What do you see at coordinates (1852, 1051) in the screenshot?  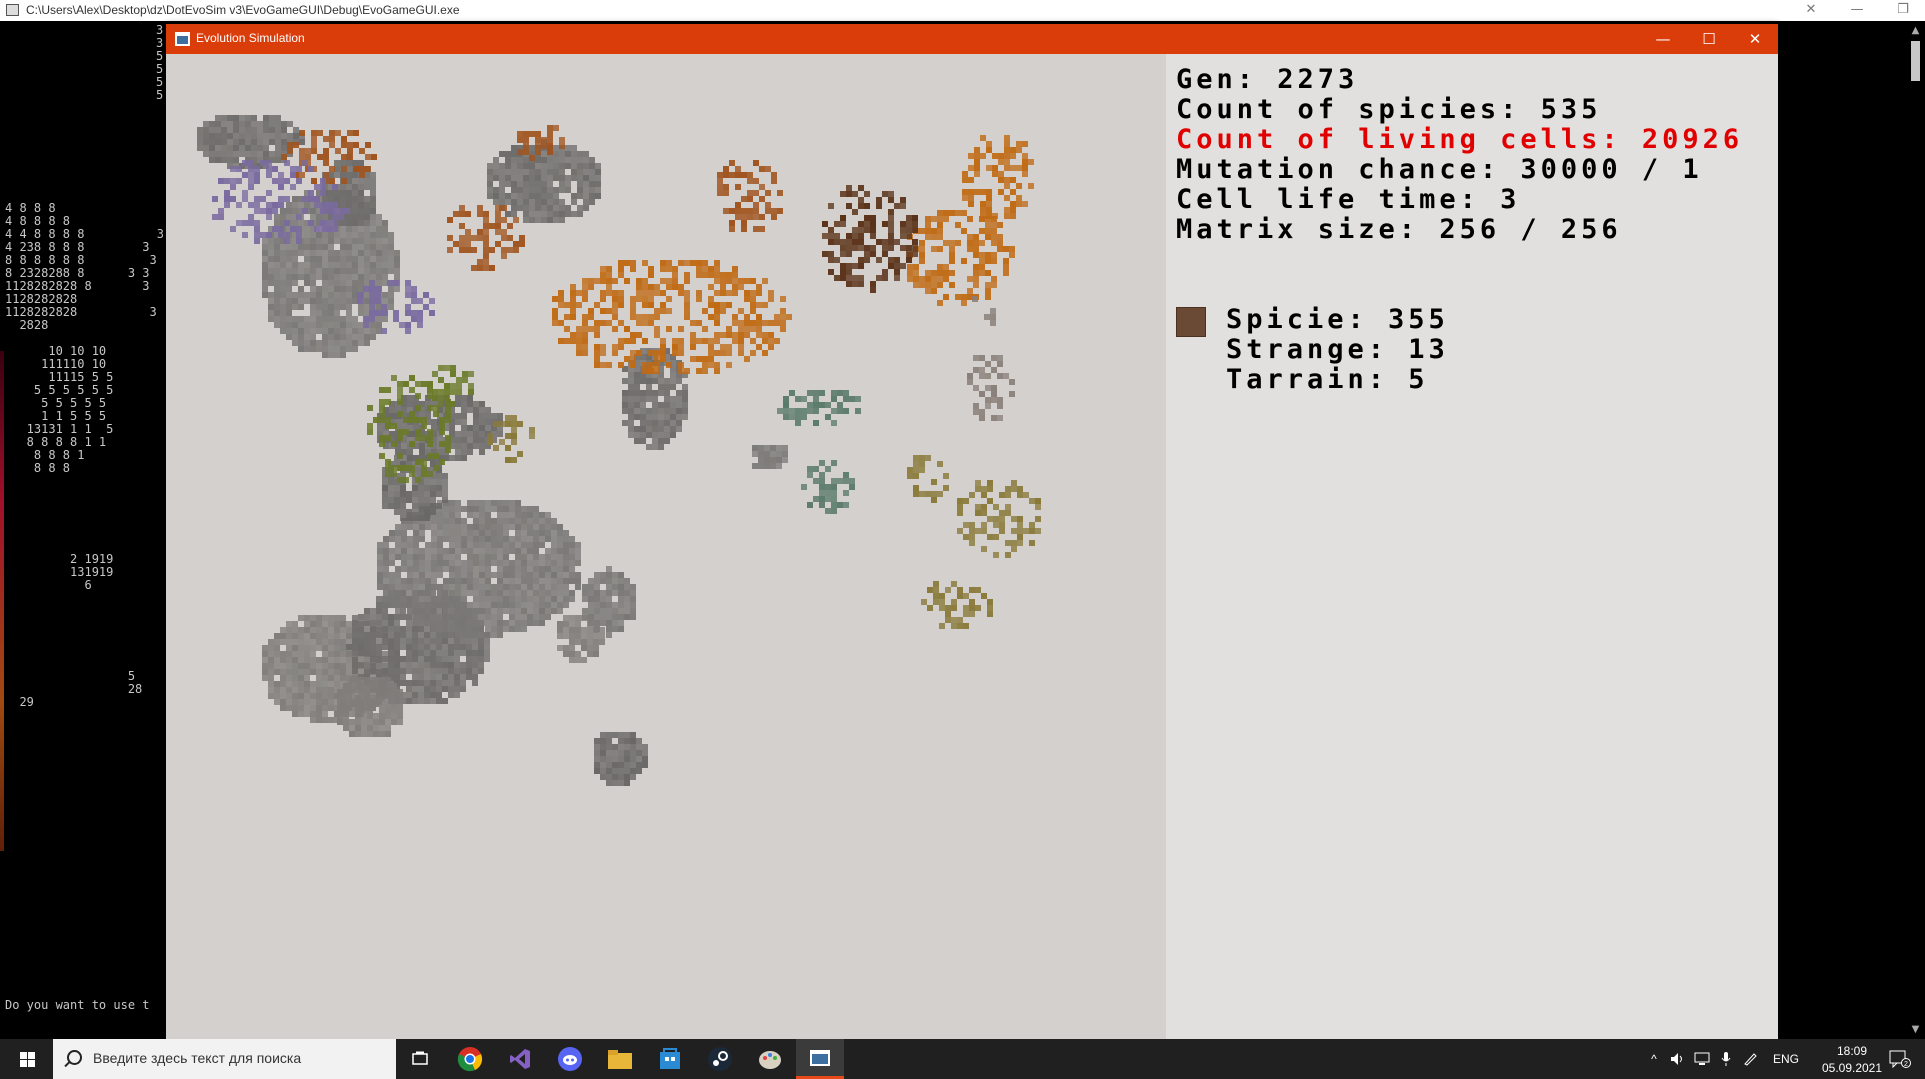 I see `clock-time: 18:09` at bounding box center [1852, 1051].